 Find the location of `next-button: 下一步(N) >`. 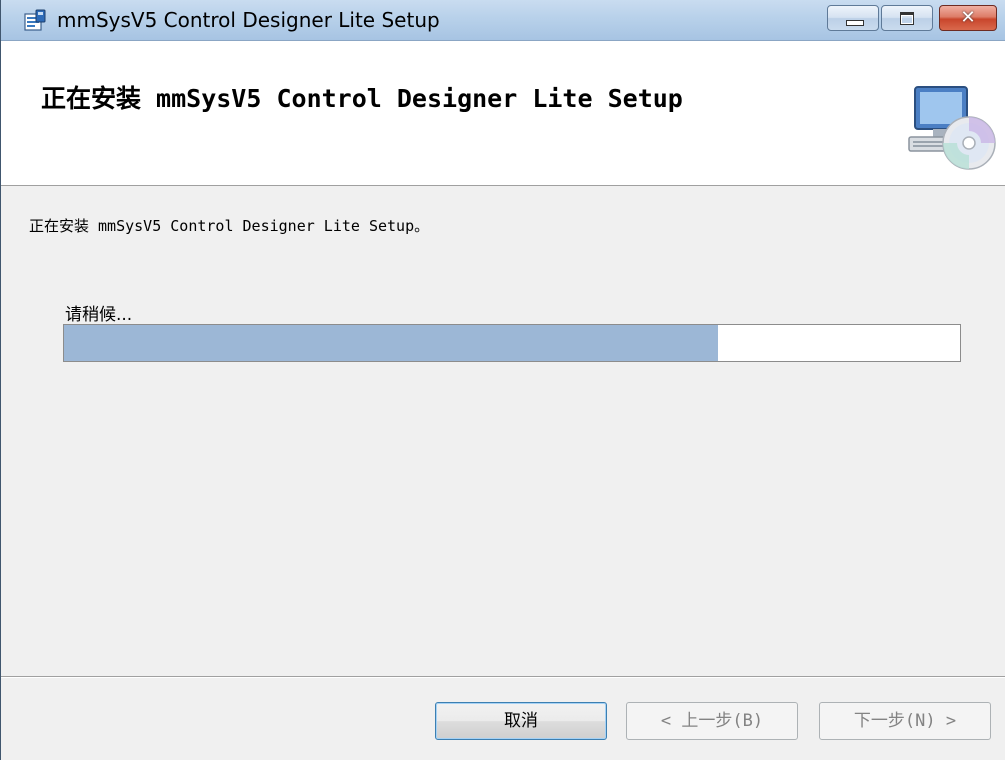

next-button: 下一步(N) > is located at coordinates (905, 721).